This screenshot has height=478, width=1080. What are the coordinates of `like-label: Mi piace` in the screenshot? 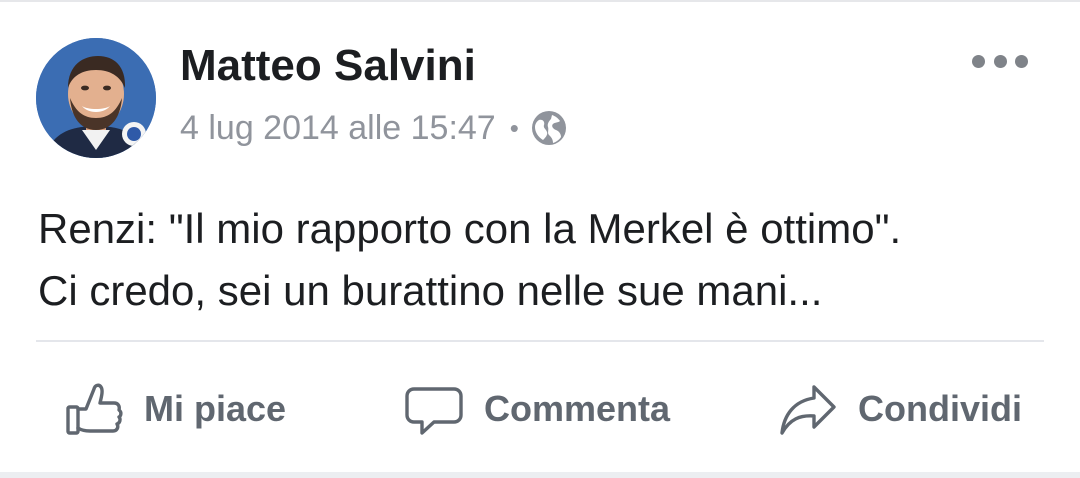 It's located at (215, 408).